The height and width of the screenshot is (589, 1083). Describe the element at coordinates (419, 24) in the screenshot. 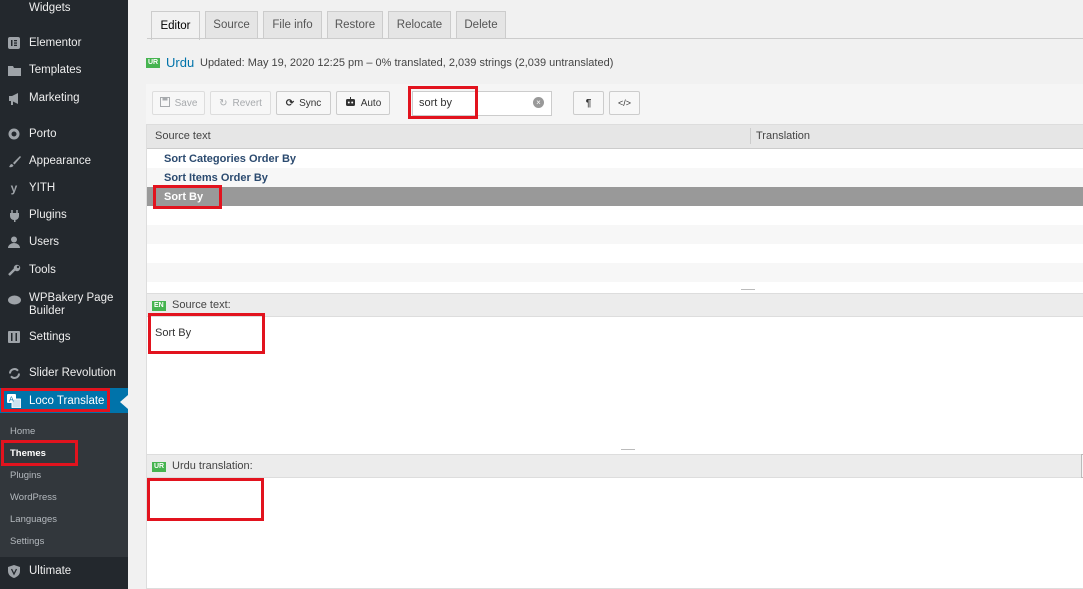

I see `tab-relocate: Relocate` at that location.